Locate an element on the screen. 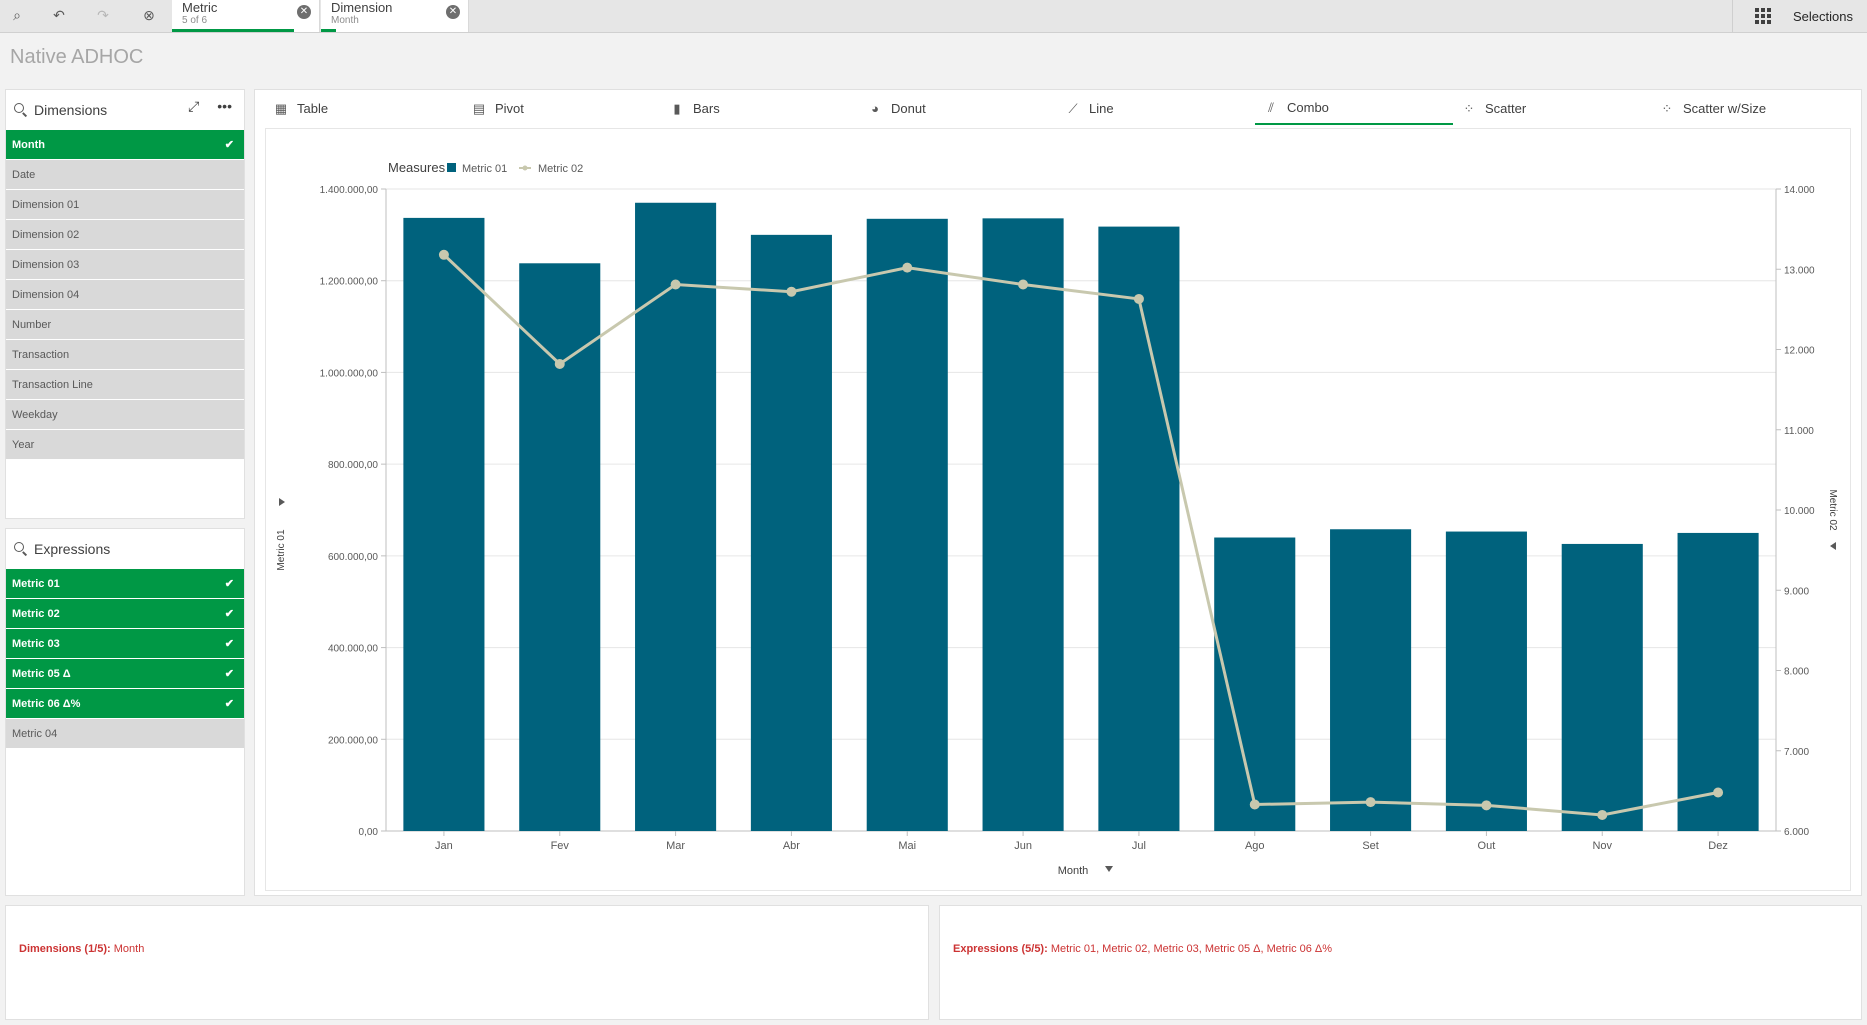  y-tick-label: 200.000,00 is located at coordinates (353, 740).